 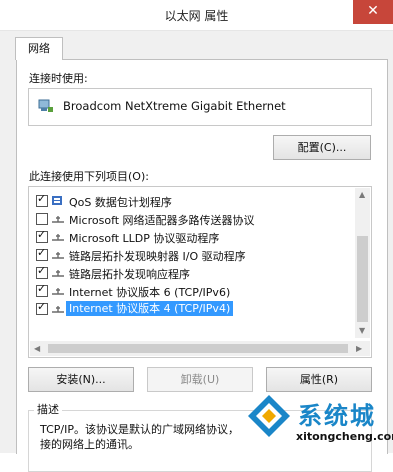 What do you see at coordinates (45, 105) in the screenshot?
I see `network-adapter-icon` at bounding box center [45, 105].